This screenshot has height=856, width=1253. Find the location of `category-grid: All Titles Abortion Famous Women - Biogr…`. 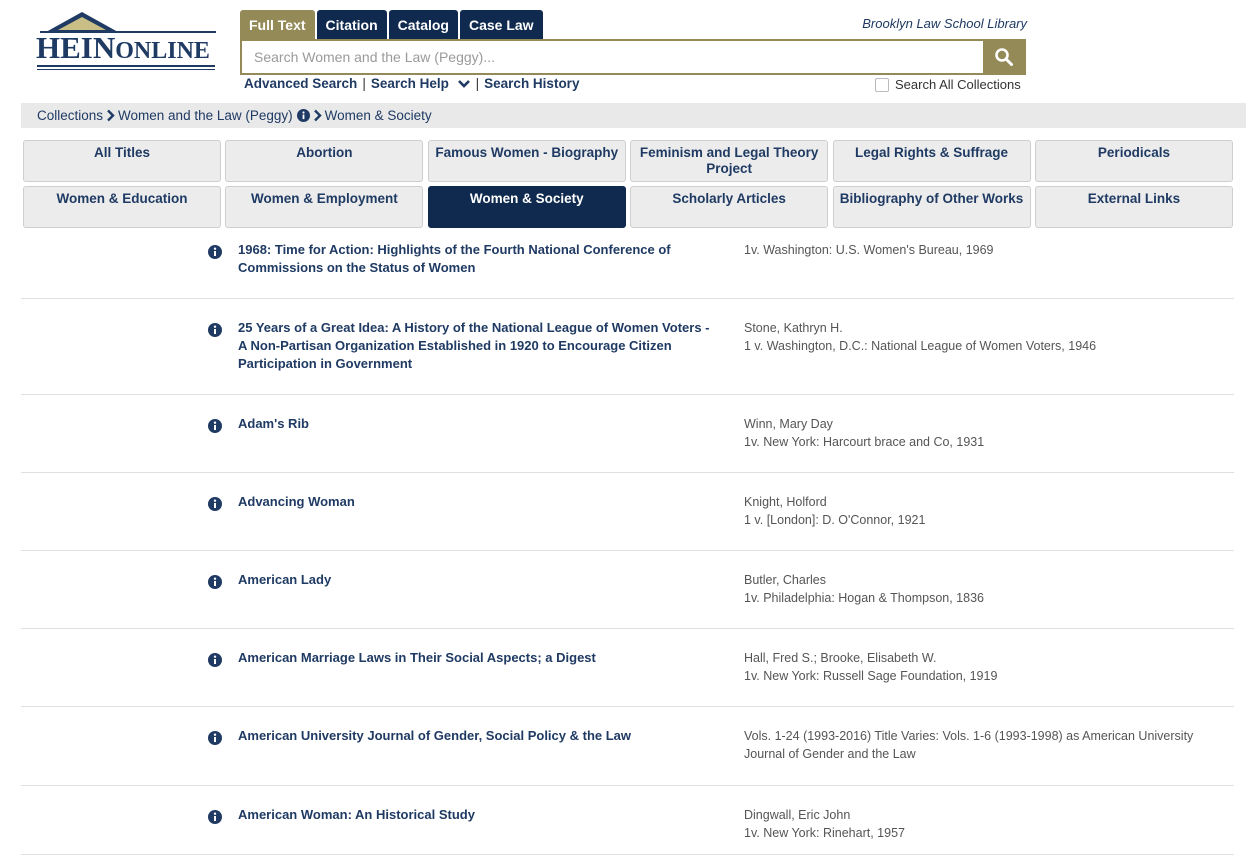

category-grid: All Titles Abortion Famous Women - Biogr… is located at coordinates (628, 184).